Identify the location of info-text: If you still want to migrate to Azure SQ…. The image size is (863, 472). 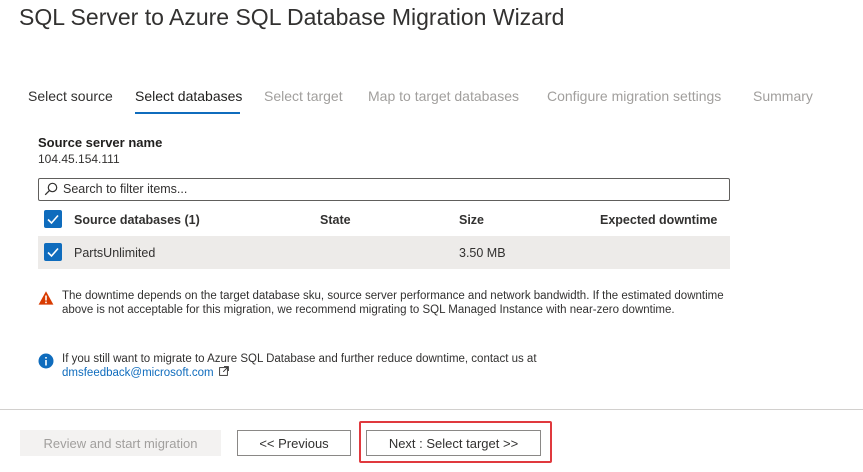
(299, 359).